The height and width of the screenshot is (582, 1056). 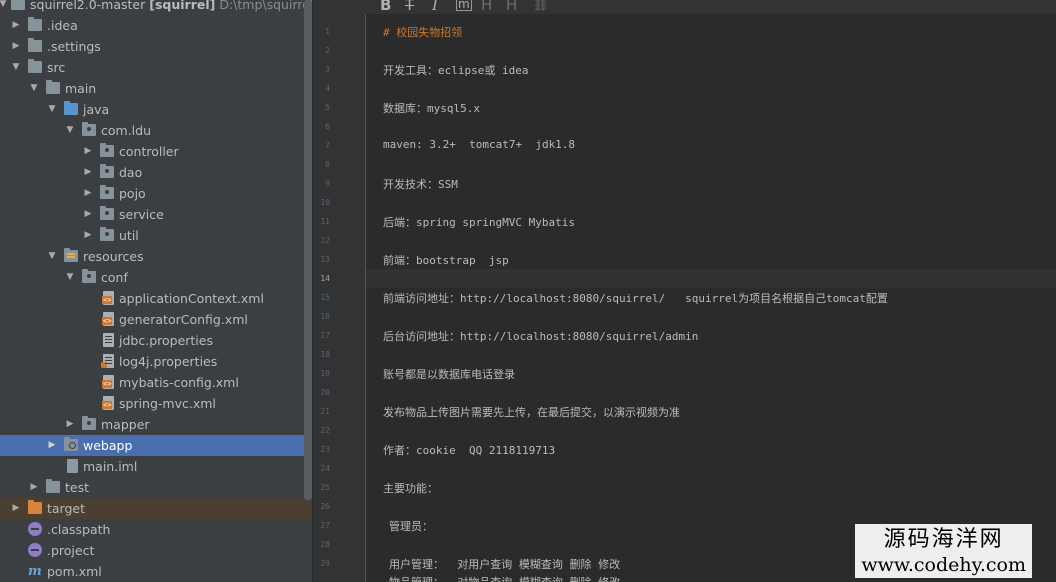 What do you see at coordinates (156, 571) in the screenshot?
I see `tree-item-pom: m pom.xml` at bounding box center [156, 571].